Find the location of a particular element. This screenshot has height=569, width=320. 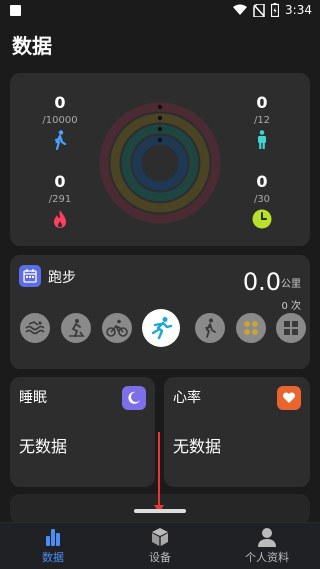

tab-profile-label: 个人资料 is located at coordinates (267, 557).